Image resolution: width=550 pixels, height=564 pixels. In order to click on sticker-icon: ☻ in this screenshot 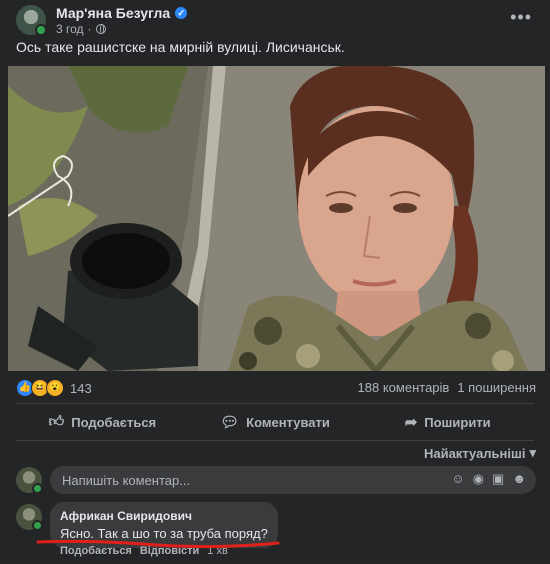, I will do `click(519, 479)`.